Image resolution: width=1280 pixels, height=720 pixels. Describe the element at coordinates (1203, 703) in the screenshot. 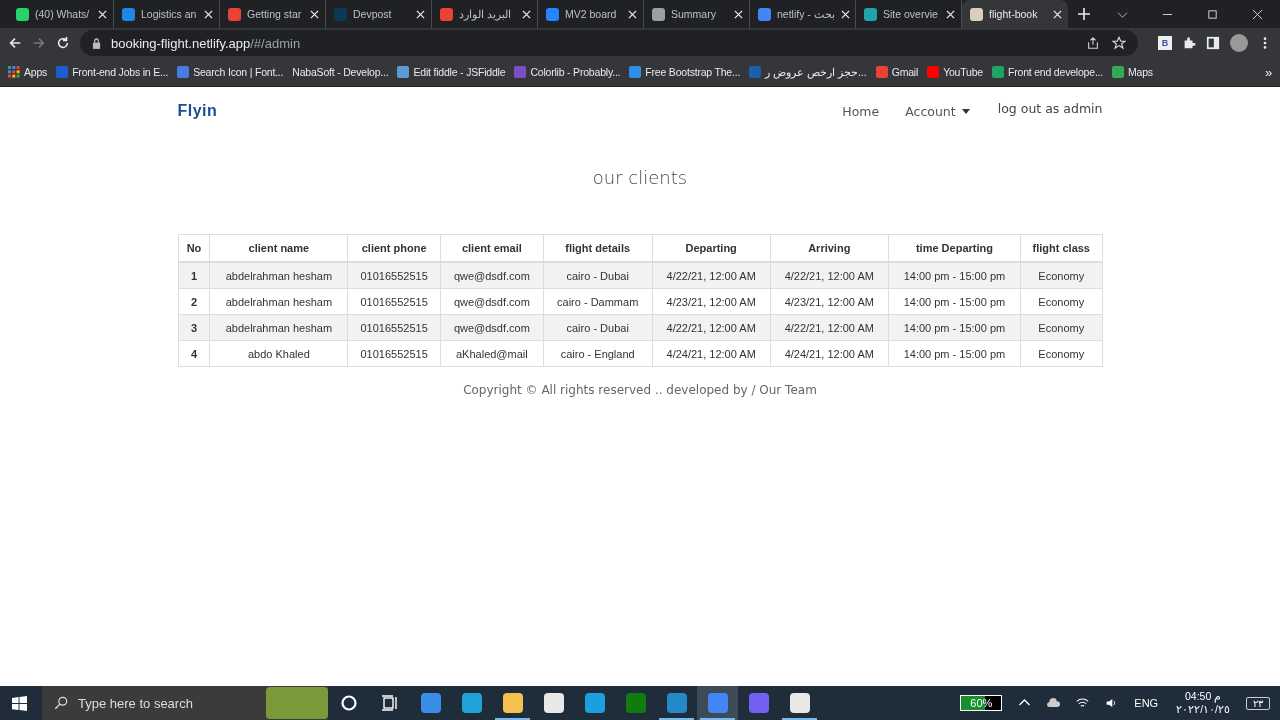

I see `clock: 04:50 م ٢٠٢٢/١٠/٢٥` at that location.